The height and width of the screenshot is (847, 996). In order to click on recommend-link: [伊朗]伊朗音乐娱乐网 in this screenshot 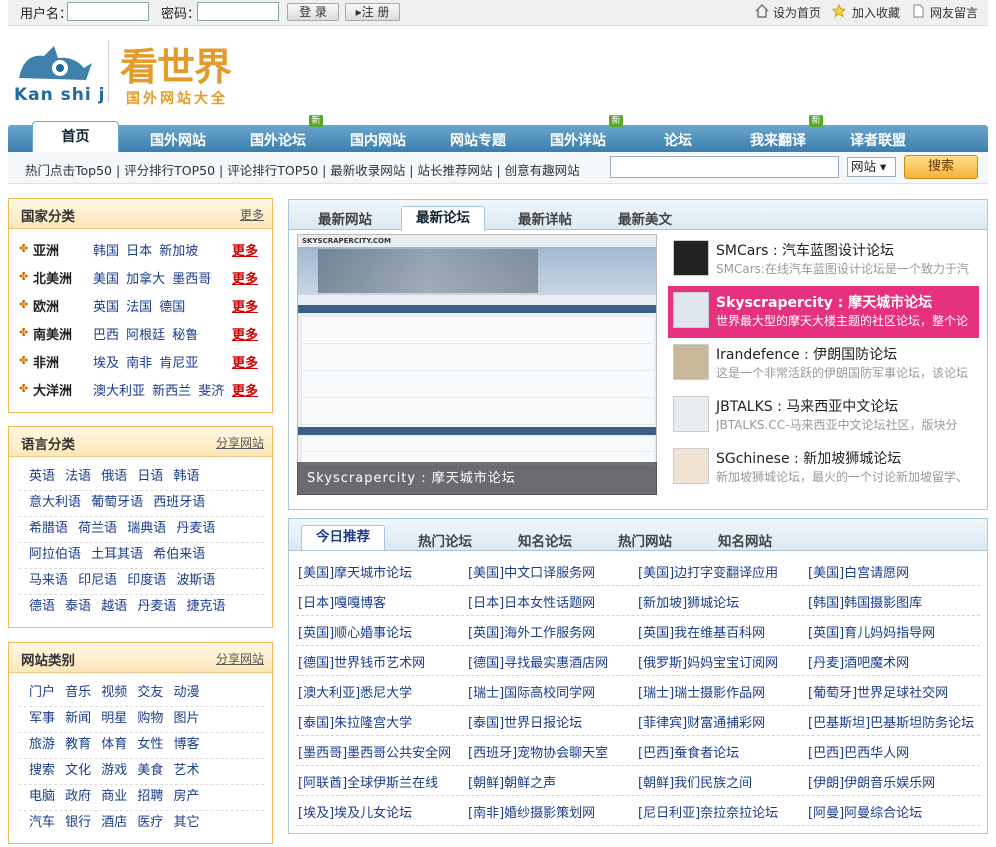, I will do `click(871, 781)`.